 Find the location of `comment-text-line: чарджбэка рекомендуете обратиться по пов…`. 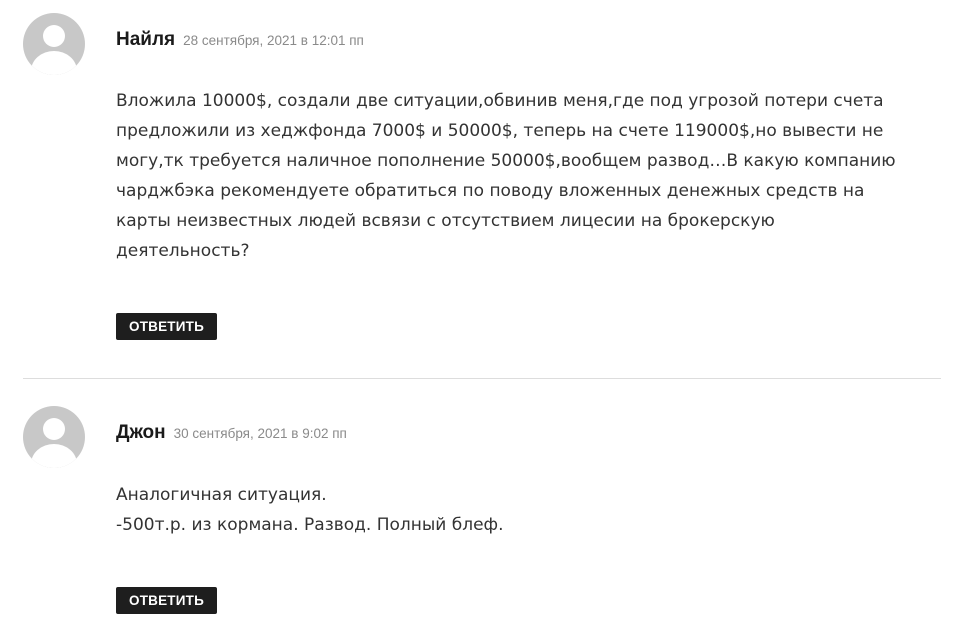

comment-text-line: чарджбэка рекомендуете обратиться по пов… is located at coordinates (490, 191).